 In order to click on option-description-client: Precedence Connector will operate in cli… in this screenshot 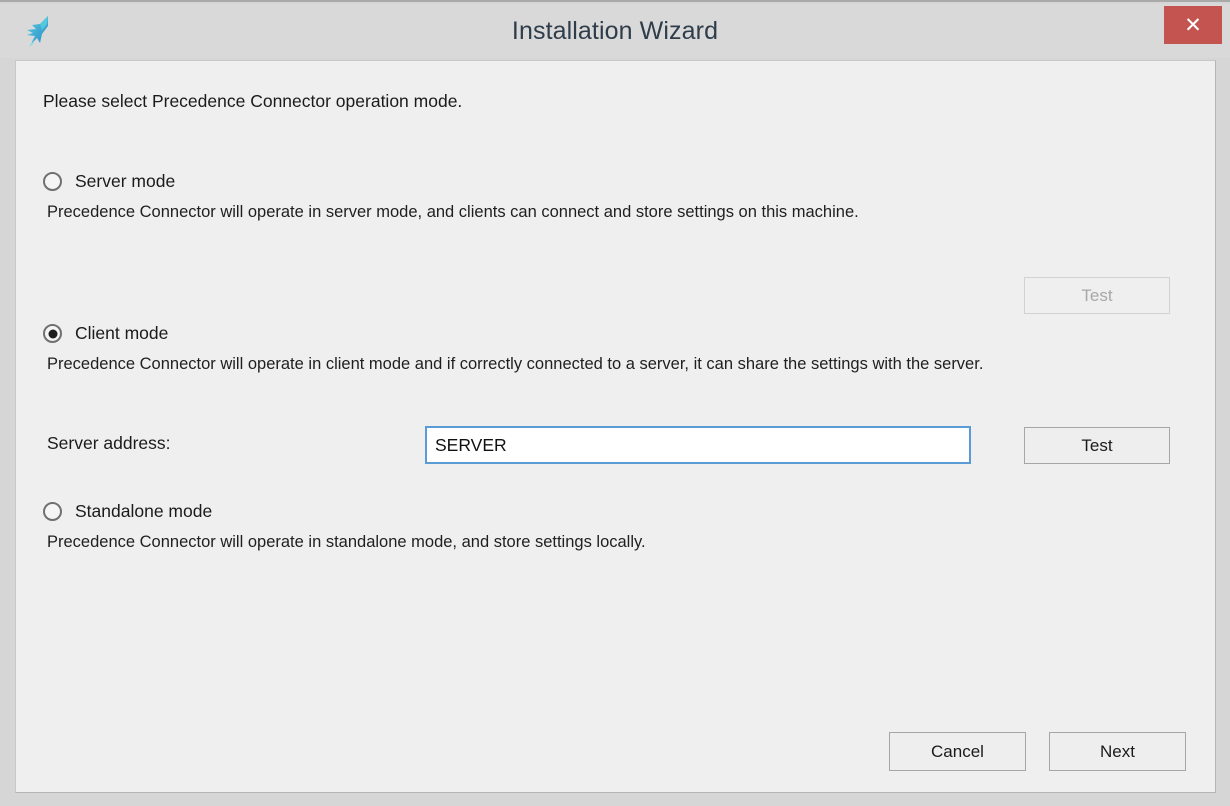, I will do `click(515, 364)`.